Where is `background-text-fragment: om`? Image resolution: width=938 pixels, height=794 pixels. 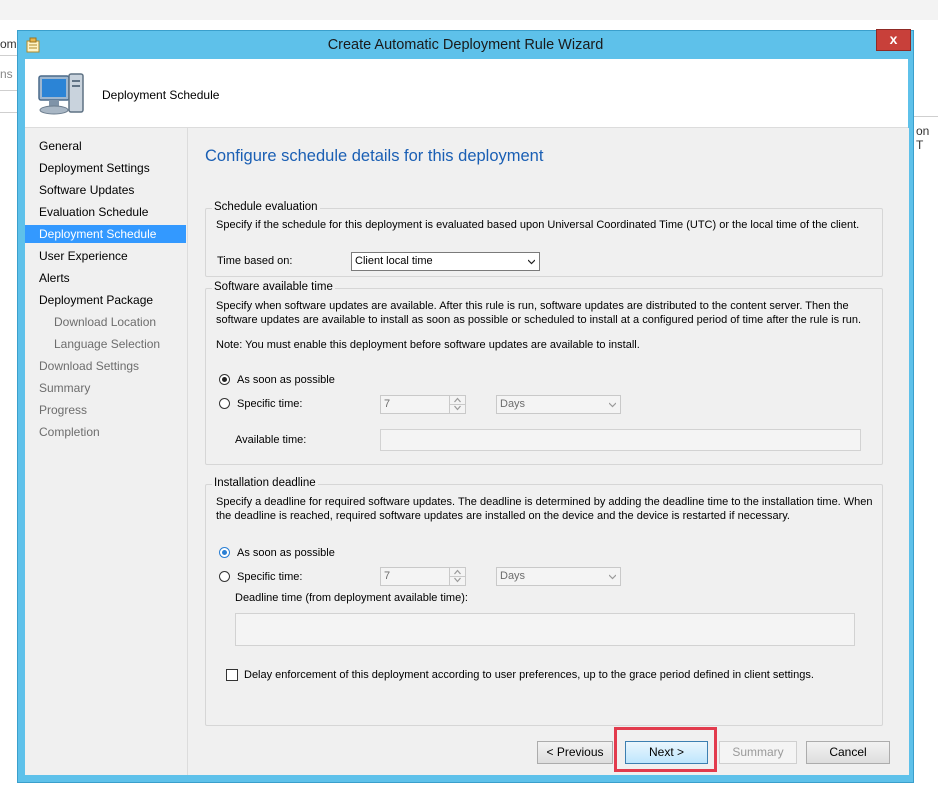
background-text-fragment: om is located at coordinates (8, 44).